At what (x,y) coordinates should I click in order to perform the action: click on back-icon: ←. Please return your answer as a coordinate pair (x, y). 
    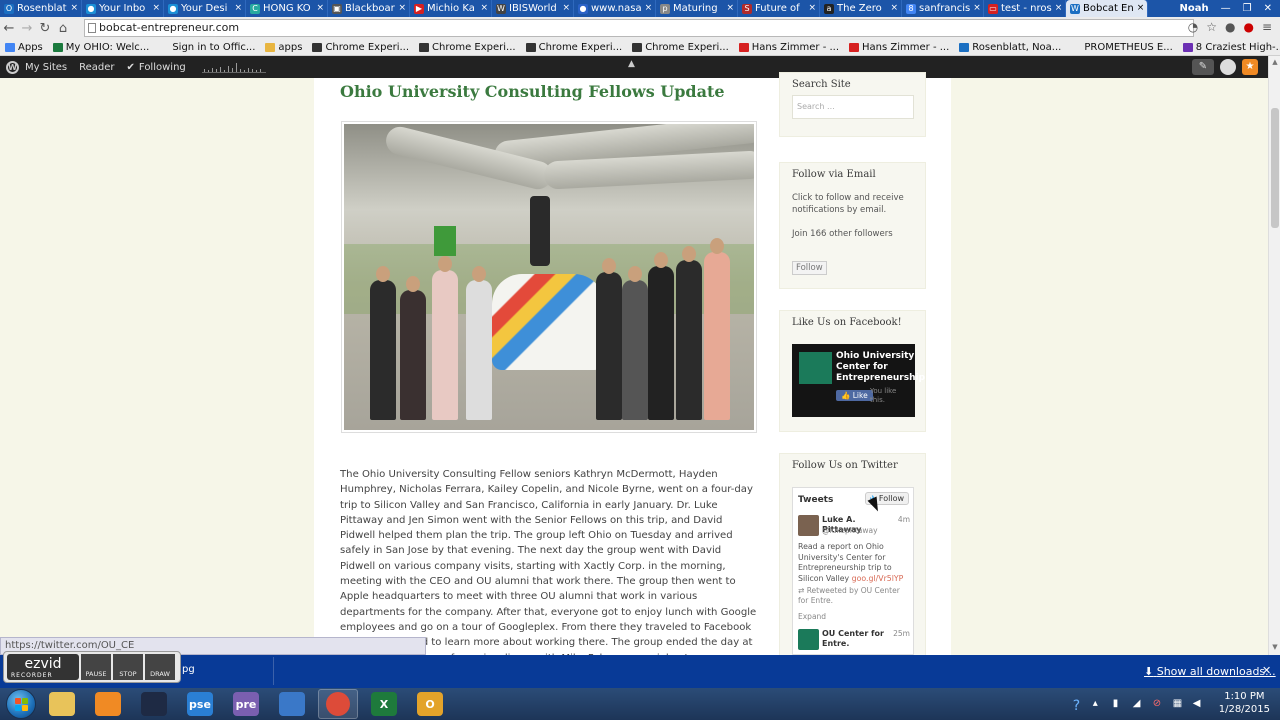
    Looking at the image, I should click on (9, 28).